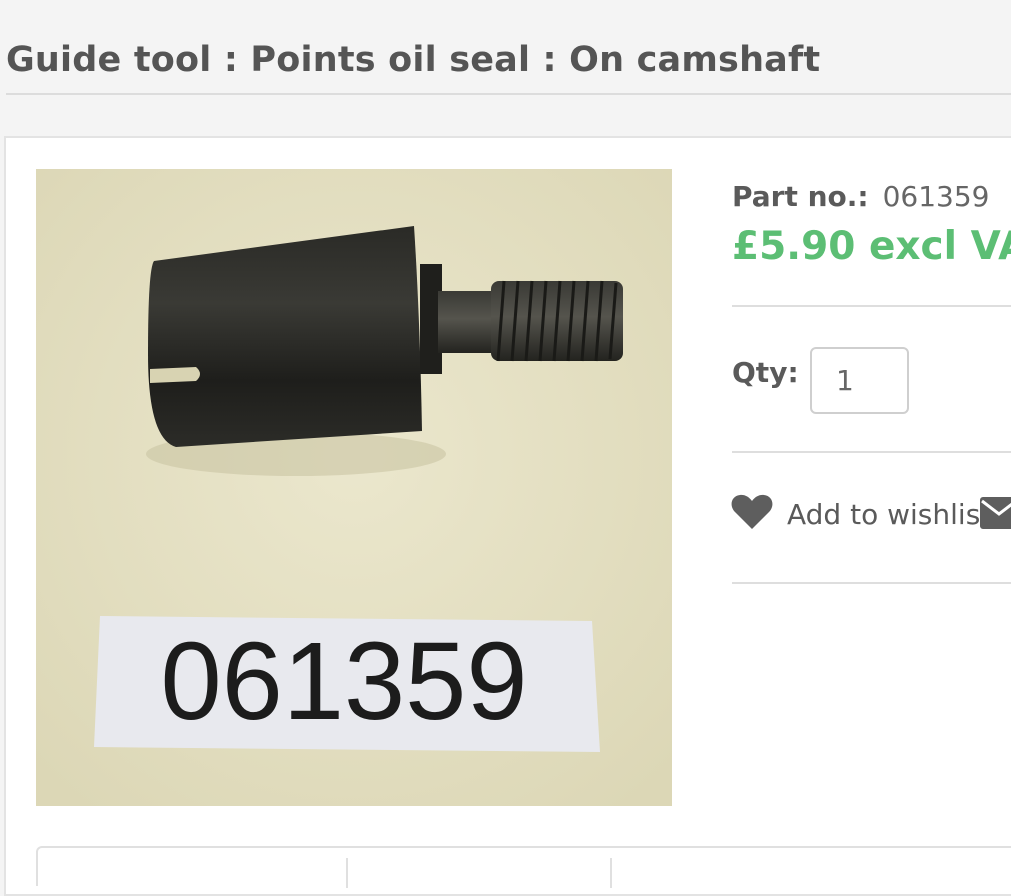 This screenshot has height=896, width=1011. Describe the element at coordinates (800, 196) in the screenshot. I see `part-number-label: Part no.:` at that location.